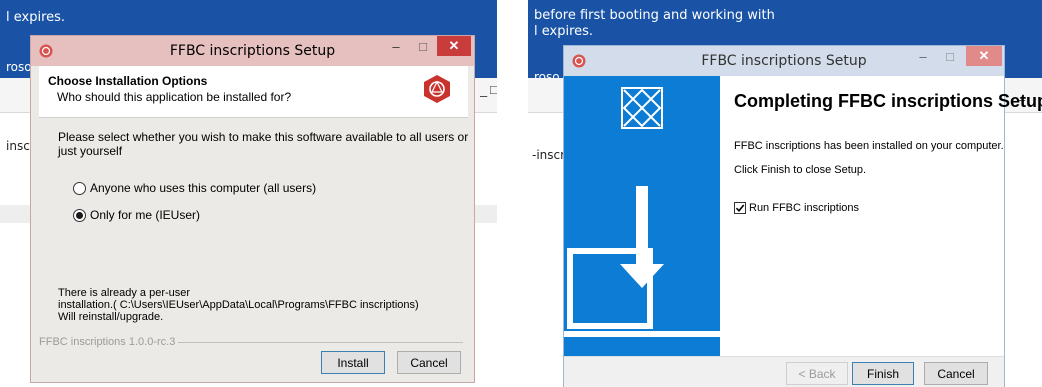  Describe the element at coordinates (320, 342) in the screenshot. I see `brand-divider` at that location.